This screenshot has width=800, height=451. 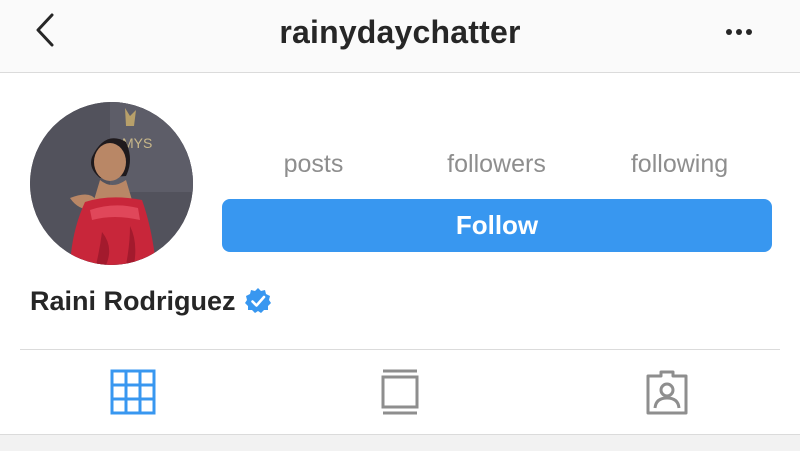 What do you see at coordinates (496, 164) in the screenshot?
I see `followers-stat: followers` at bounding box center [496, 164].